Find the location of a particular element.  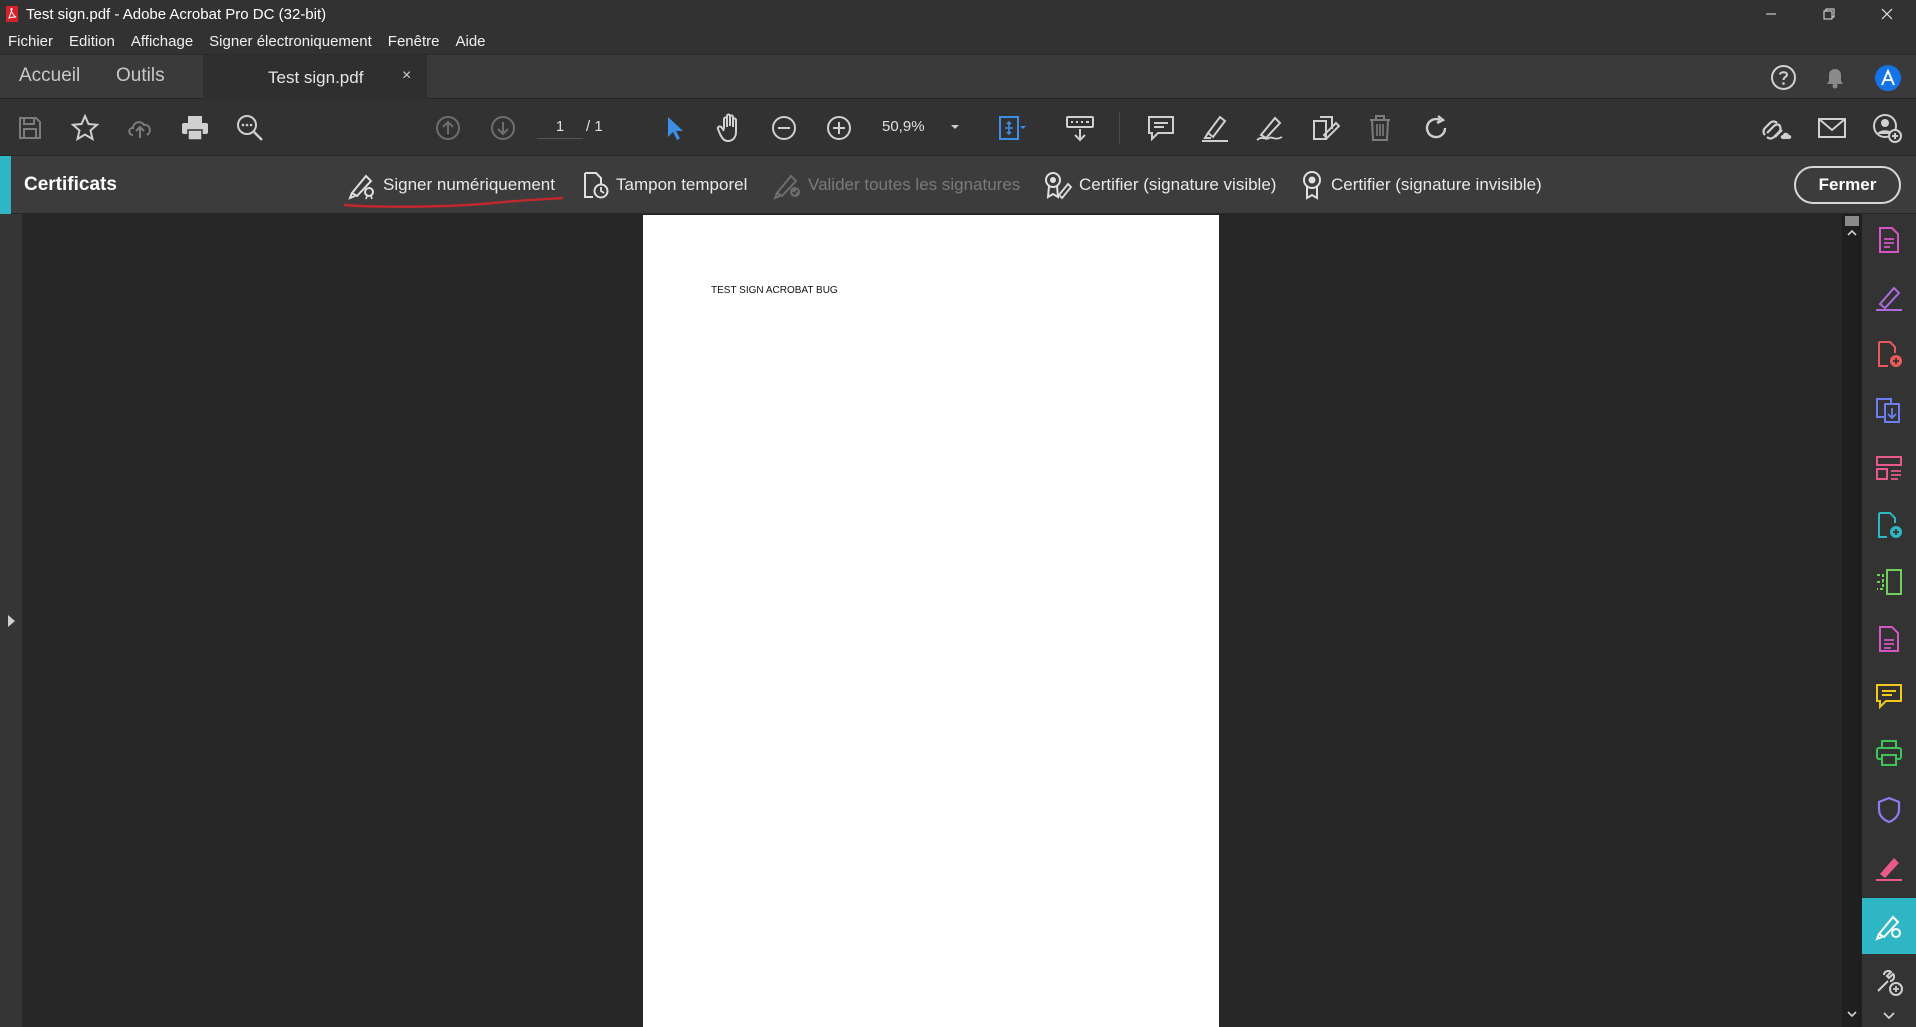

acrobat-logo-icon is located at coordinates (12, 14).